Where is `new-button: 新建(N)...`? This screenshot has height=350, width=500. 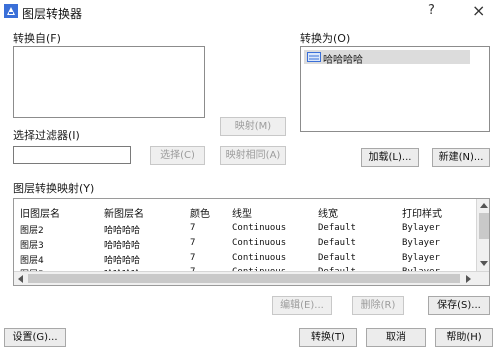 new-button: 新建(N)... is located at coordinates (461, 157).